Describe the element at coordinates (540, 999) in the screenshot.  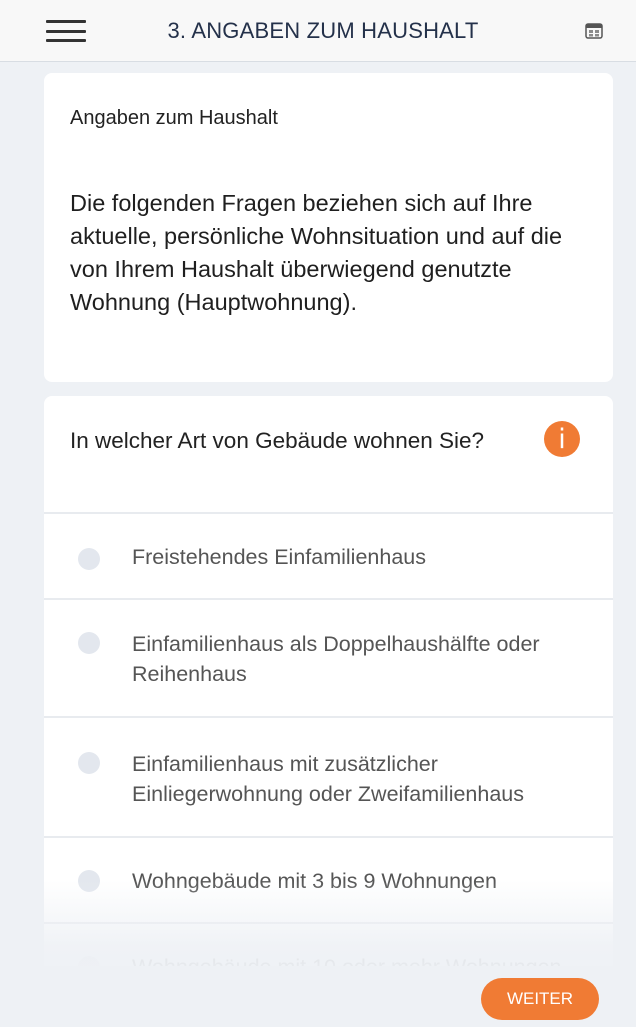
I see `weiter-button: WEITER` at that location.